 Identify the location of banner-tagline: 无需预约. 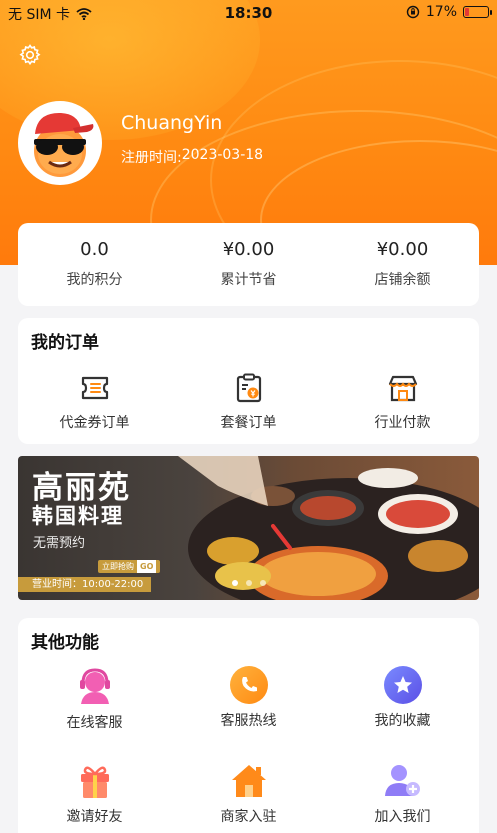
(59, 543).